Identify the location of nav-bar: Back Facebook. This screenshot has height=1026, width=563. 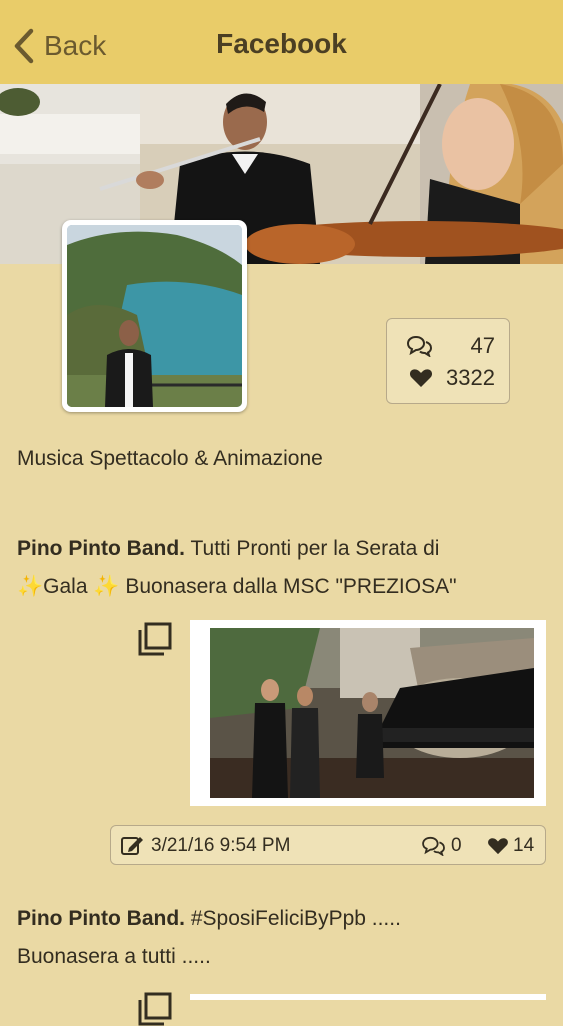
(281, 42).